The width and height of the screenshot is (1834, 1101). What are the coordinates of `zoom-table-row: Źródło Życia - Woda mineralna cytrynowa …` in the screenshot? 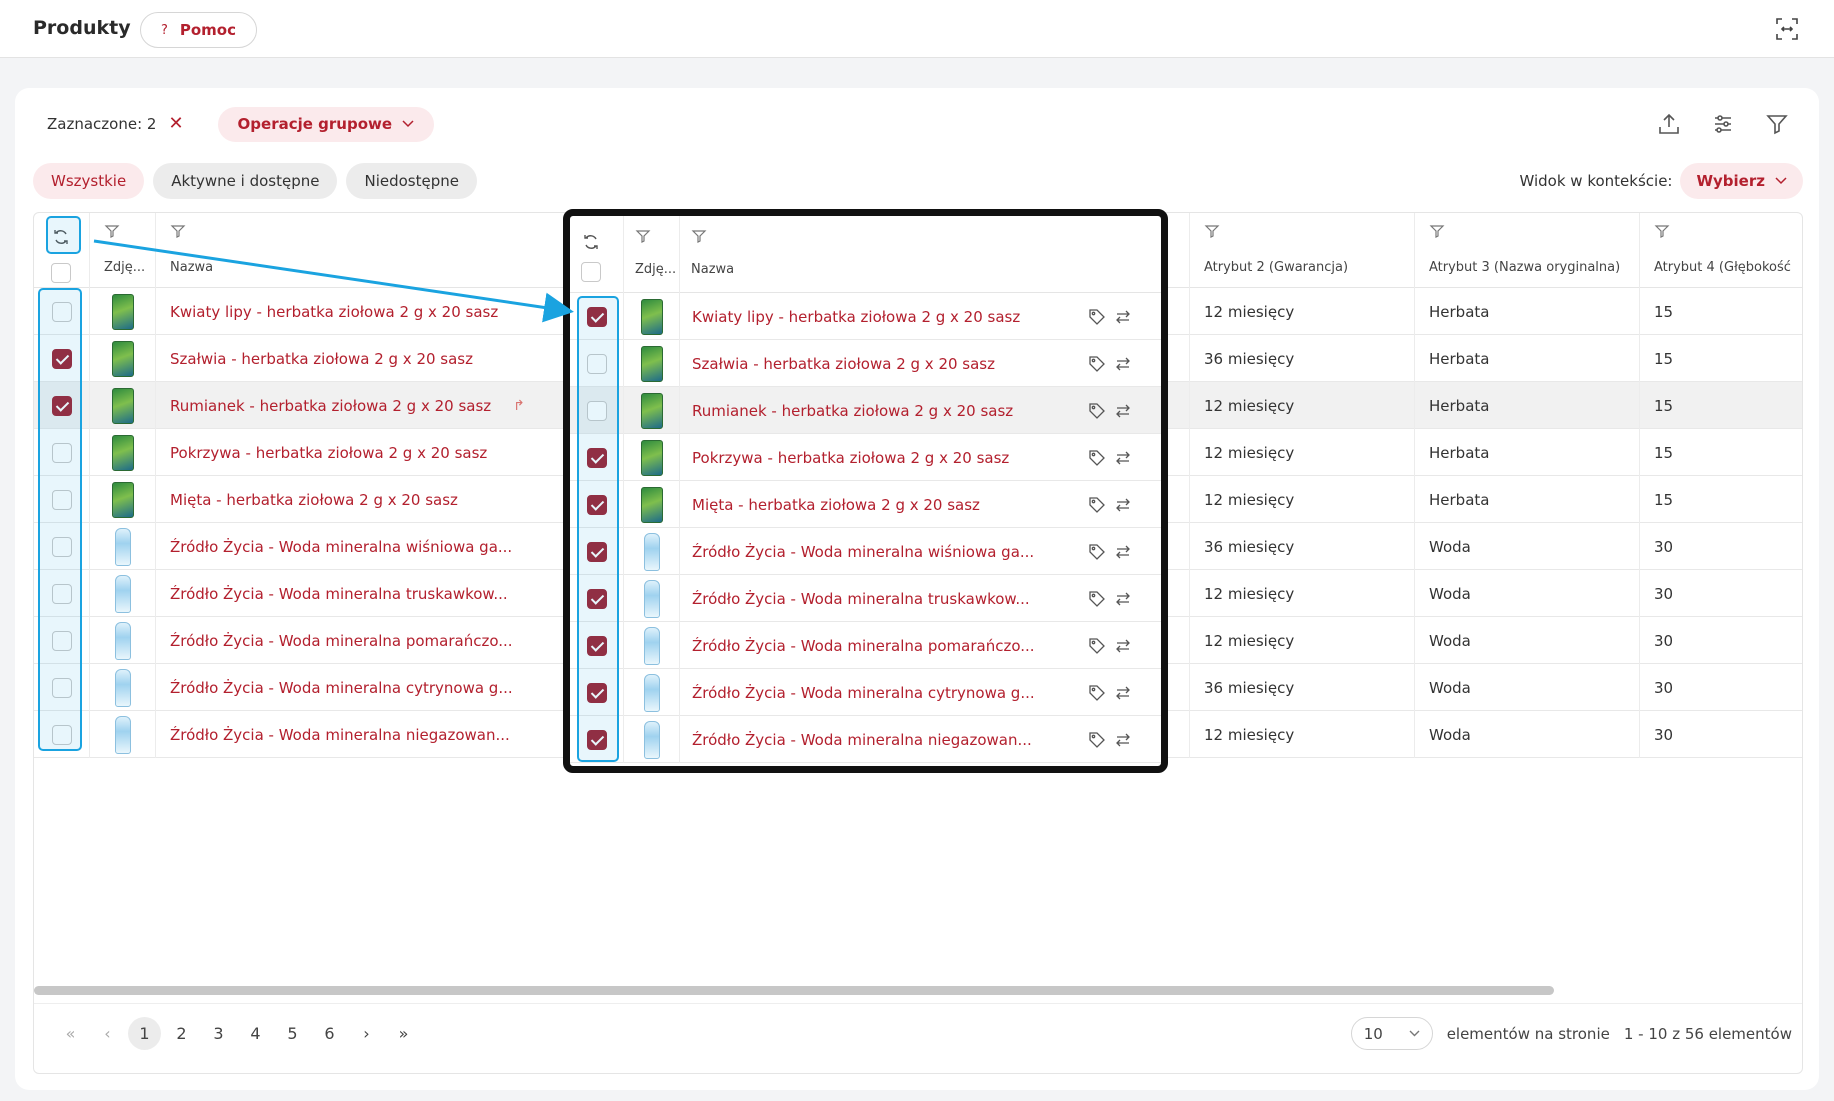 It's located at (865, 692).